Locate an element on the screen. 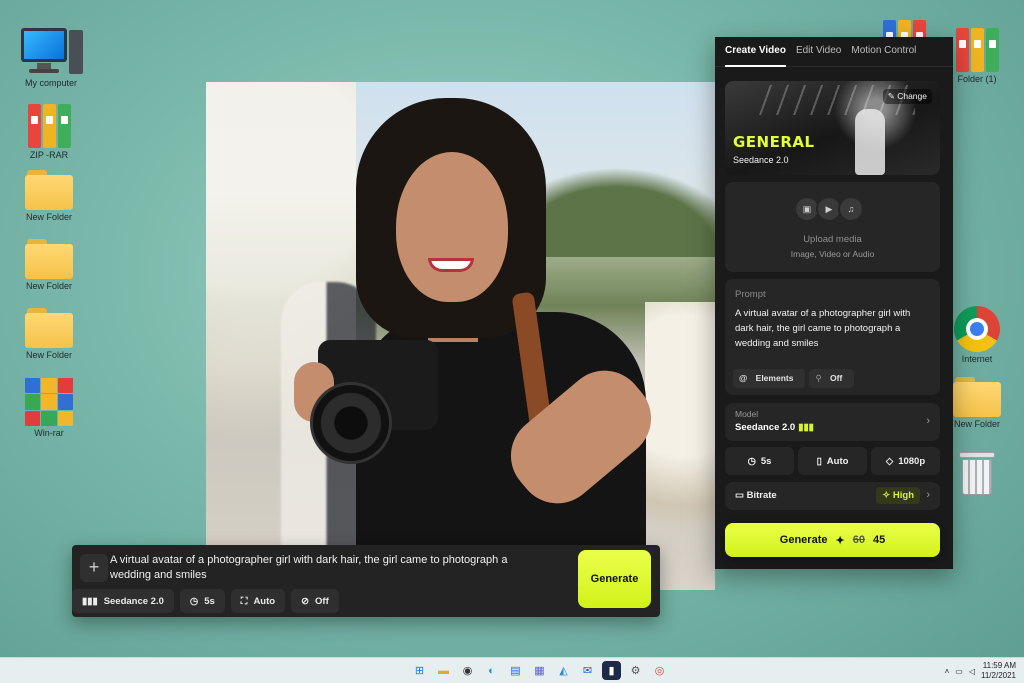 This screenshot has height=683, width=1024. camera-app-icon: ◉ is located at coordinates (467, 670).